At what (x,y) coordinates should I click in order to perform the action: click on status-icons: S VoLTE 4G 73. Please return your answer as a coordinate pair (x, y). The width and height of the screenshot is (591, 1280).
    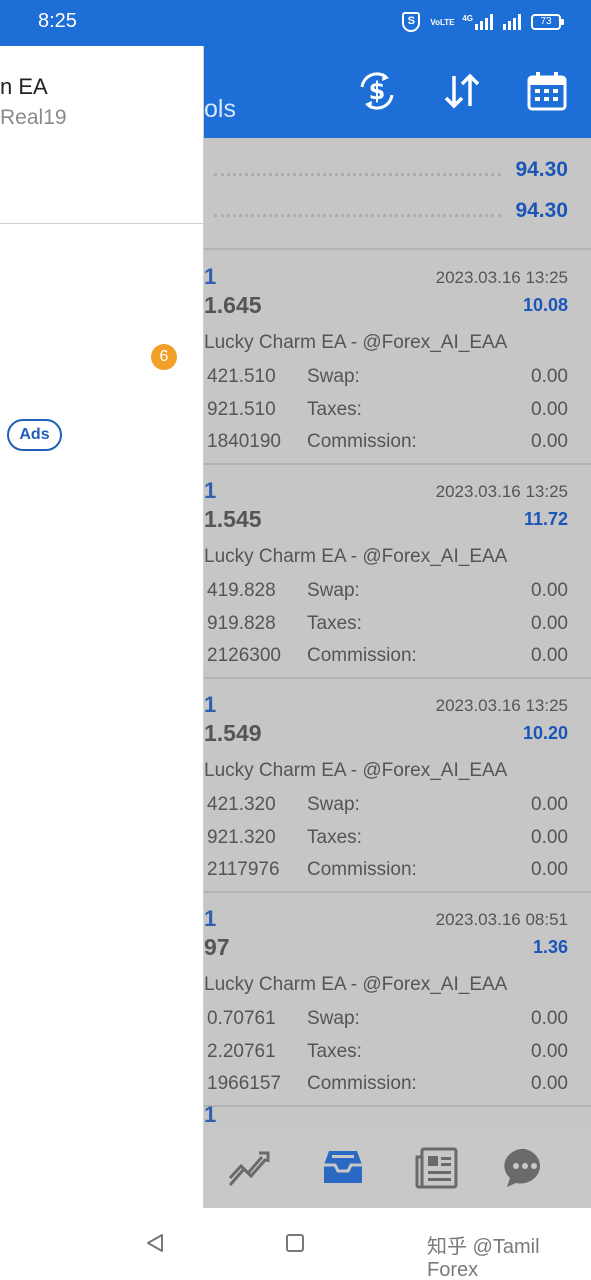
    Looking at the image, I should click on (483, 22).